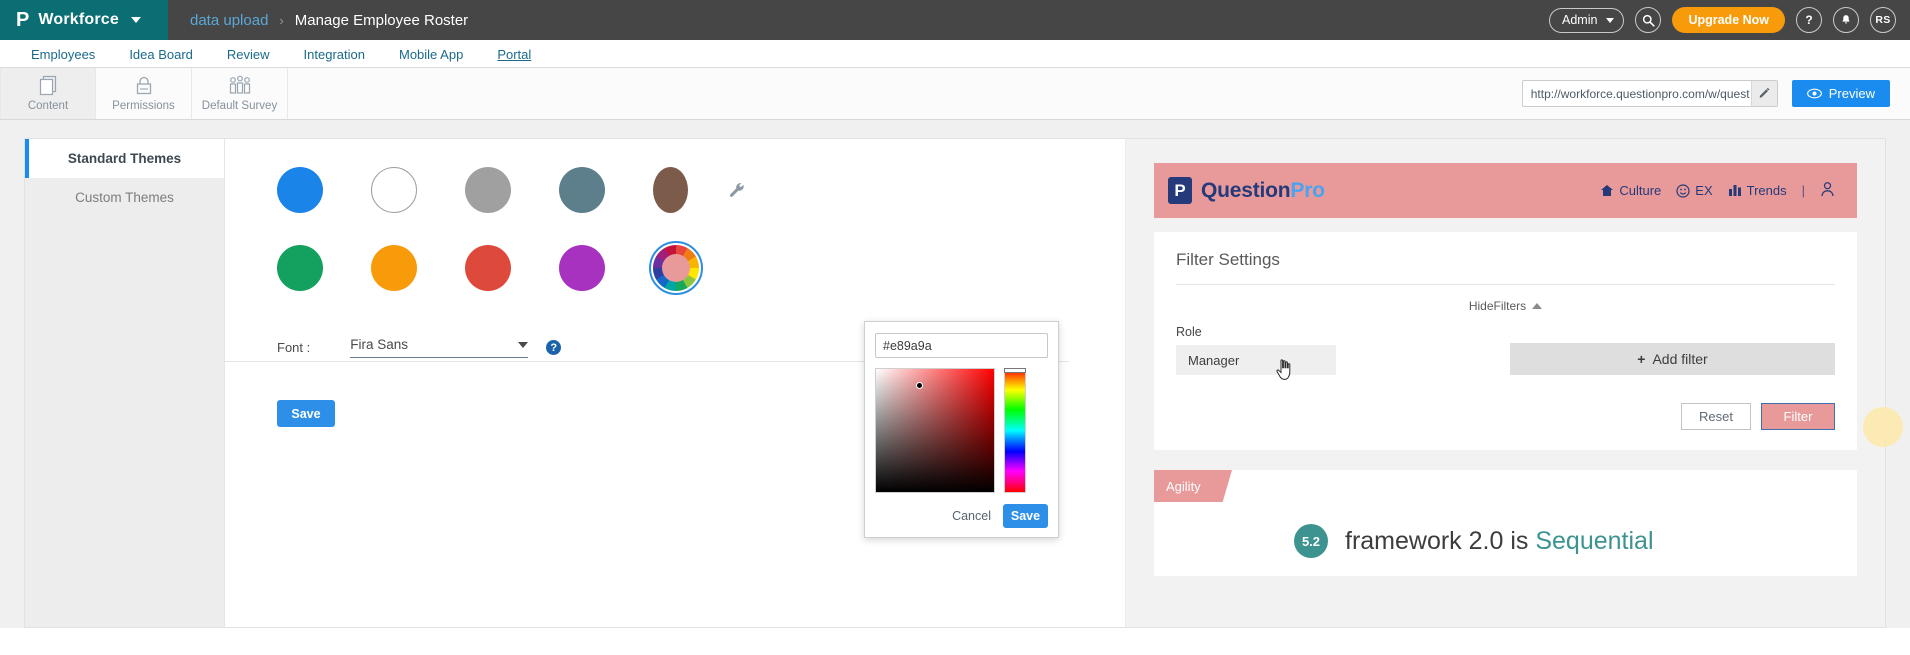  Describe the element at coordinates (379, 344) in the screenshot. I see `font-select-value: Fira Sans` at that location.